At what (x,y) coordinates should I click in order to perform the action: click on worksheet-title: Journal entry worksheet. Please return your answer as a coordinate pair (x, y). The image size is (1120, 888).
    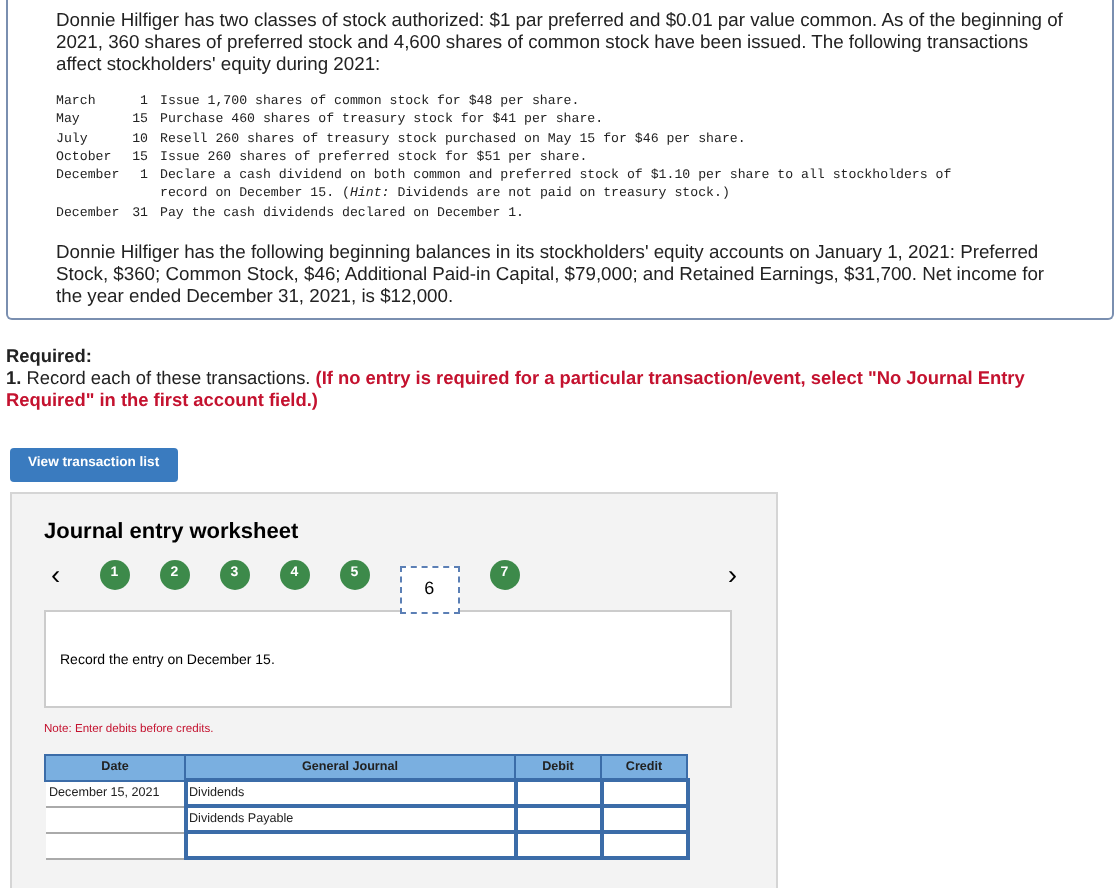
    Looking at the image, I should click on (172, 533).